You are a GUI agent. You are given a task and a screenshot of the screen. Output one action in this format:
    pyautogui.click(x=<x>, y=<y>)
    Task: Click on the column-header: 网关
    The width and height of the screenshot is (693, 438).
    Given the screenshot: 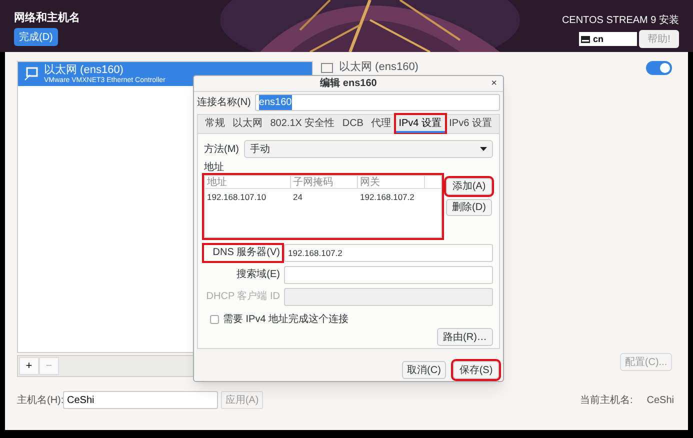 What is the action you would take?
    pyautogui.click(x=391, y=182)
    